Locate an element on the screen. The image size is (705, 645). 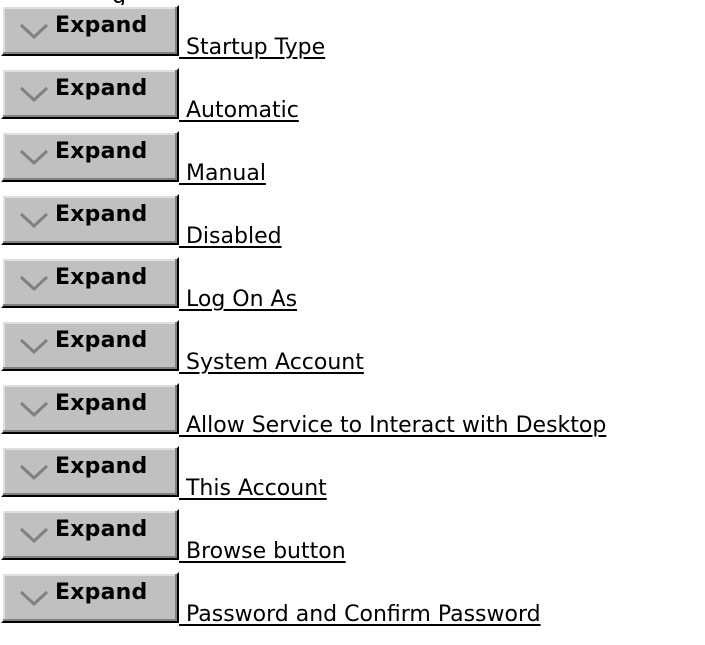
topic-row: Expand Password and Confirm Password is located at coordinates (352, 603).